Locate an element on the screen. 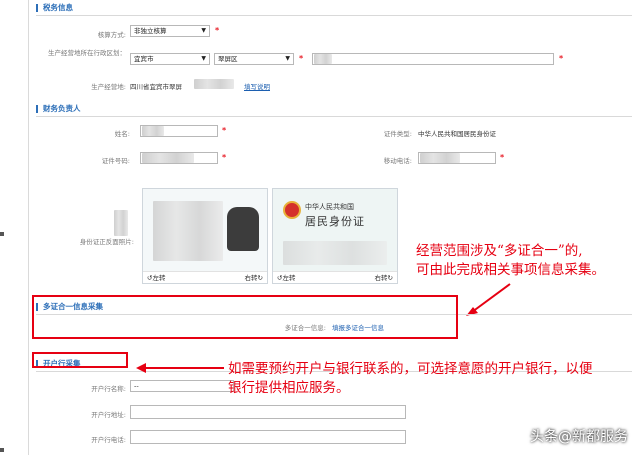  district-select: 翠屏区 ▼ is located at coordinates (254, 59).